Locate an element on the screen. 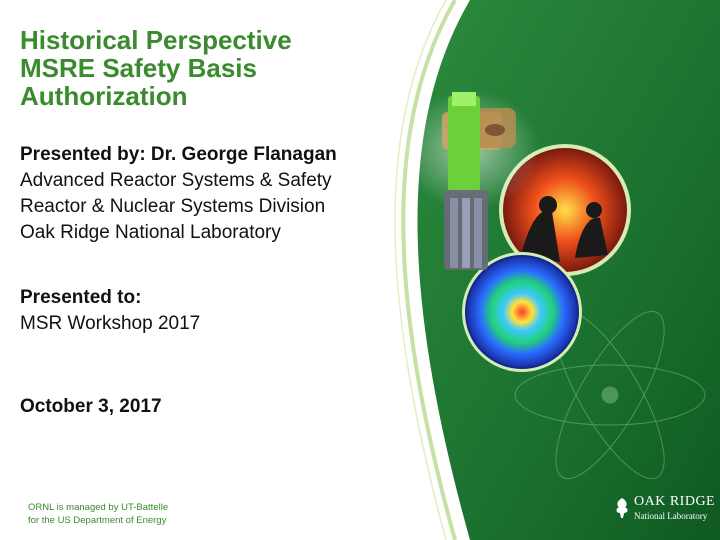  audience-block: Presented to: MSR Workshop 2017 is located at coordinates (110, 311).